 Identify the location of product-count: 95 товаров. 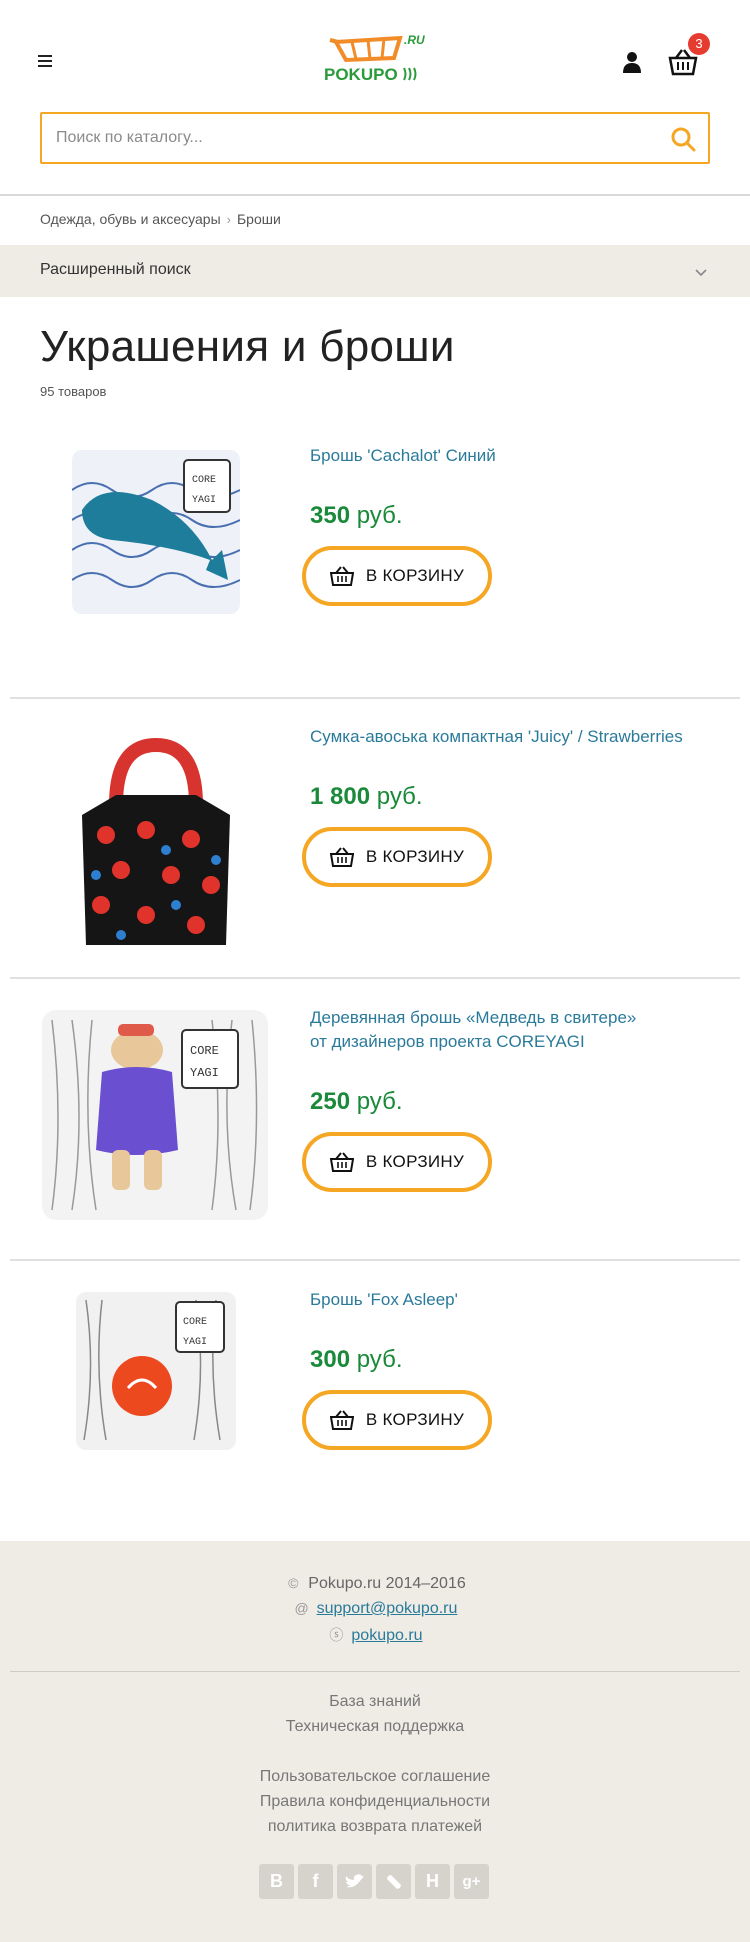
(73, 391).